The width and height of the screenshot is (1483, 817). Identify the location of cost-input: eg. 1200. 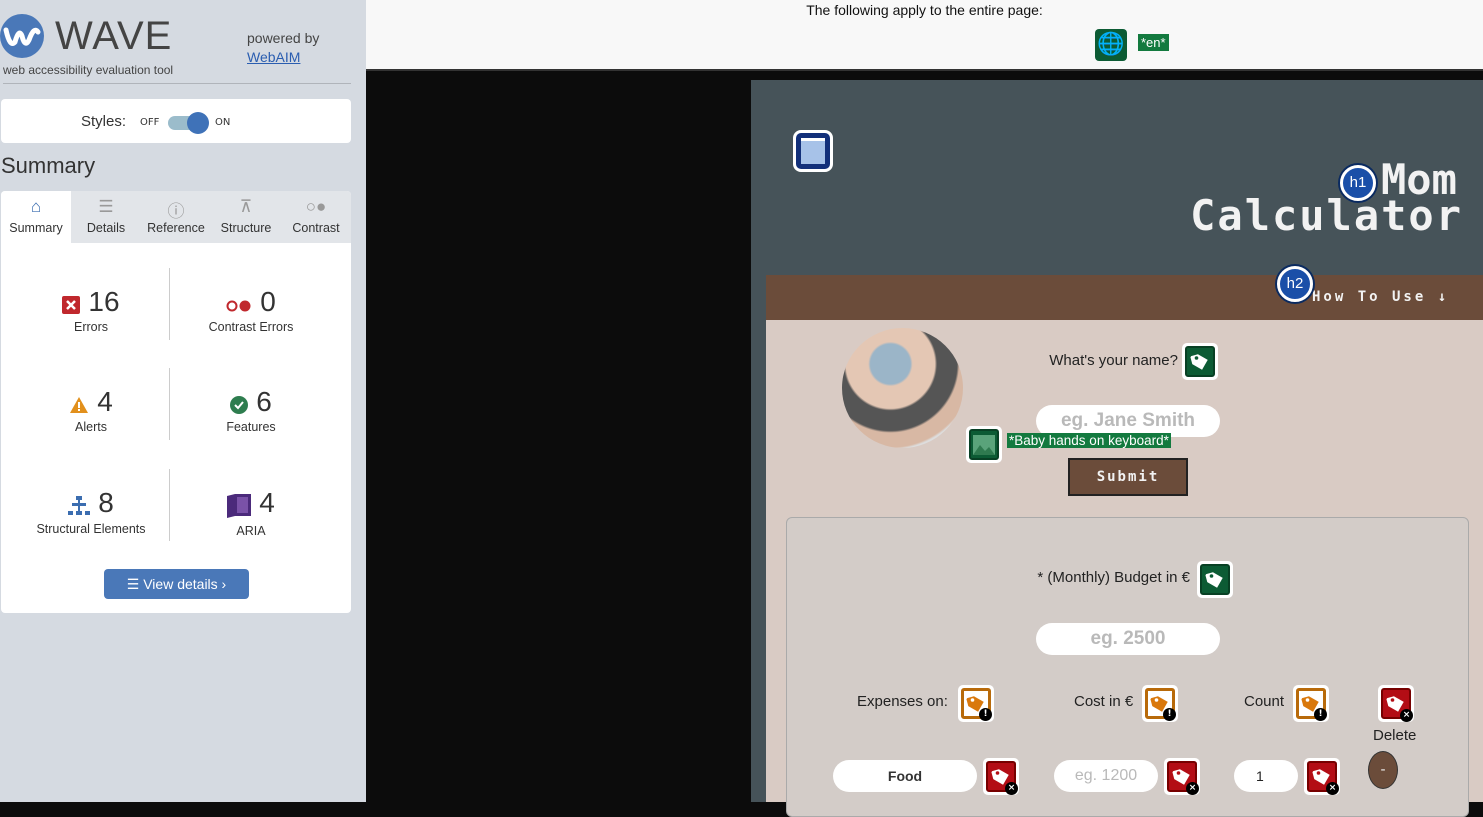
(1106, 776).